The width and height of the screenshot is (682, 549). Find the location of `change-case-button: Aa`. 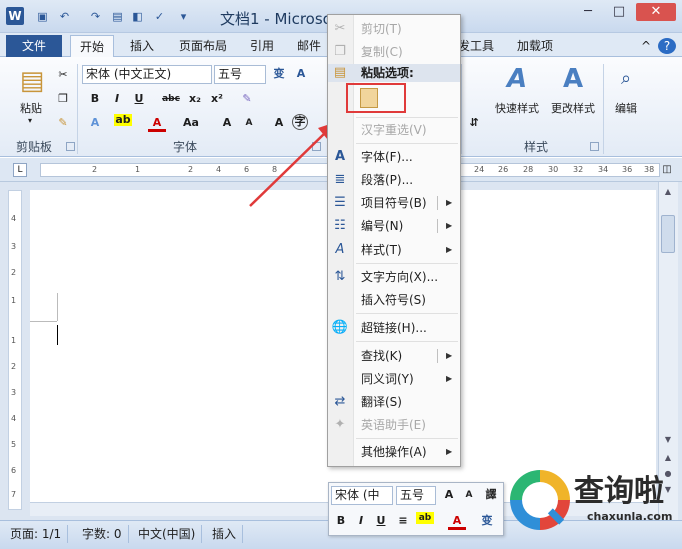

change-case-button: Aa is located at coordinates (191, 123).